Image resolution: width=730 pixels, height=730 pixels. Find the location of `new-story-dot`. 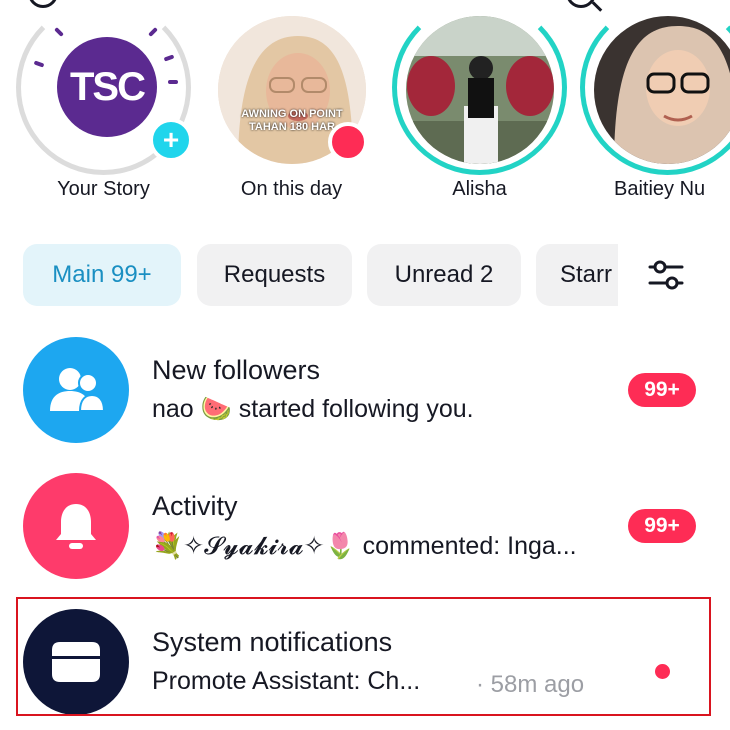

new-story-dot is located at coordinates (348, 142).